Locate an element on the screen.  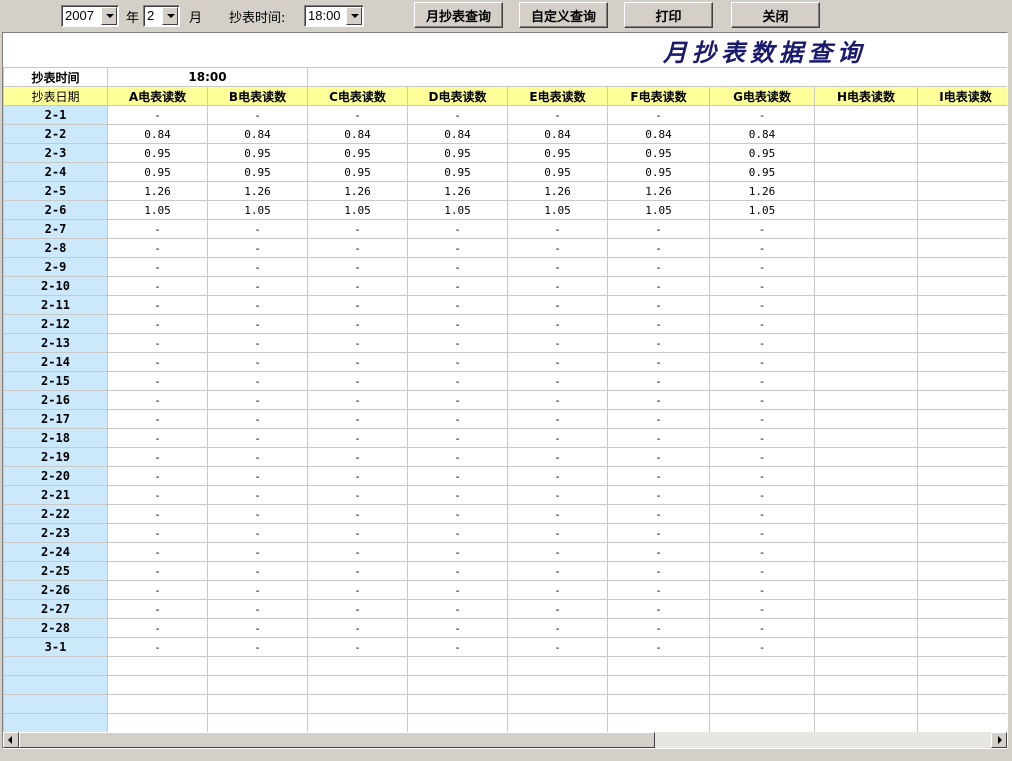
monthly-query-button: 月抄表查询 is located at coordinates (458, 15).